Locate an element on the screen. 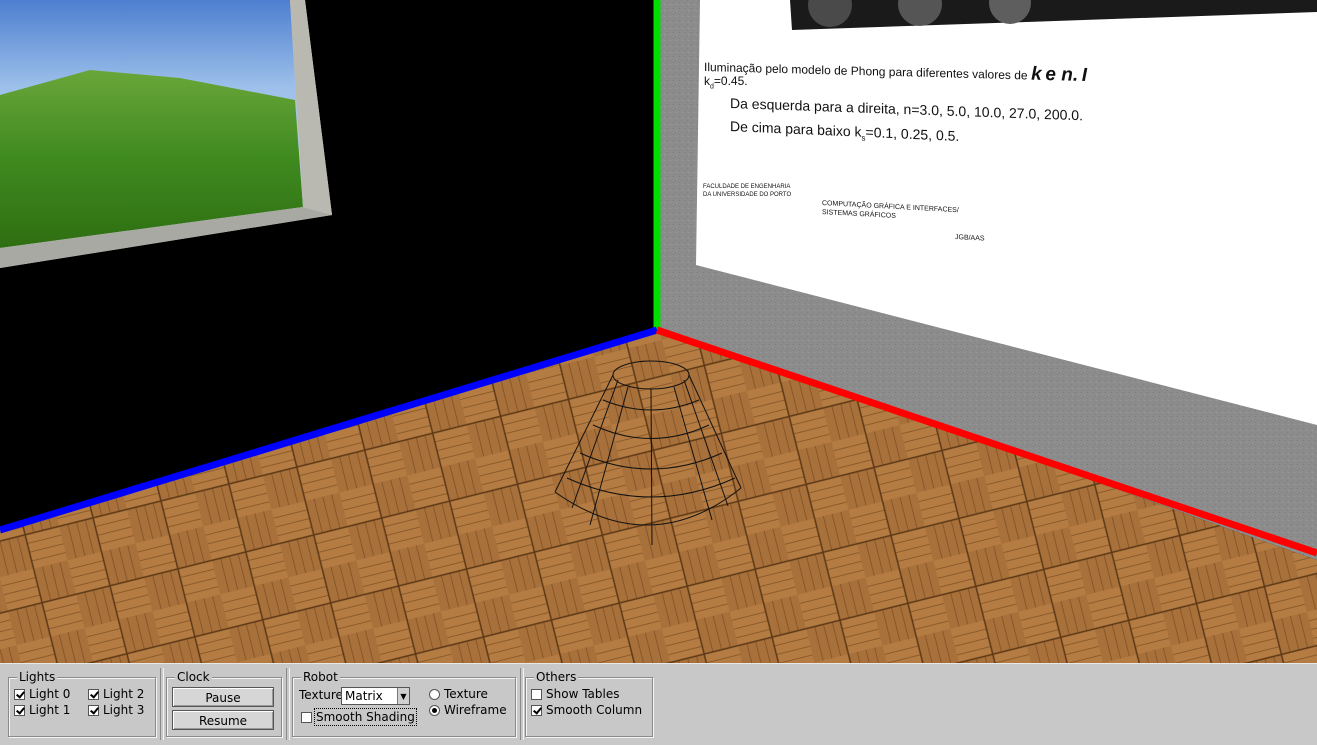 This screenshot has width=1317, height=745. poster-footer-right: JGB/AAS is located at coordinates (970, 238).